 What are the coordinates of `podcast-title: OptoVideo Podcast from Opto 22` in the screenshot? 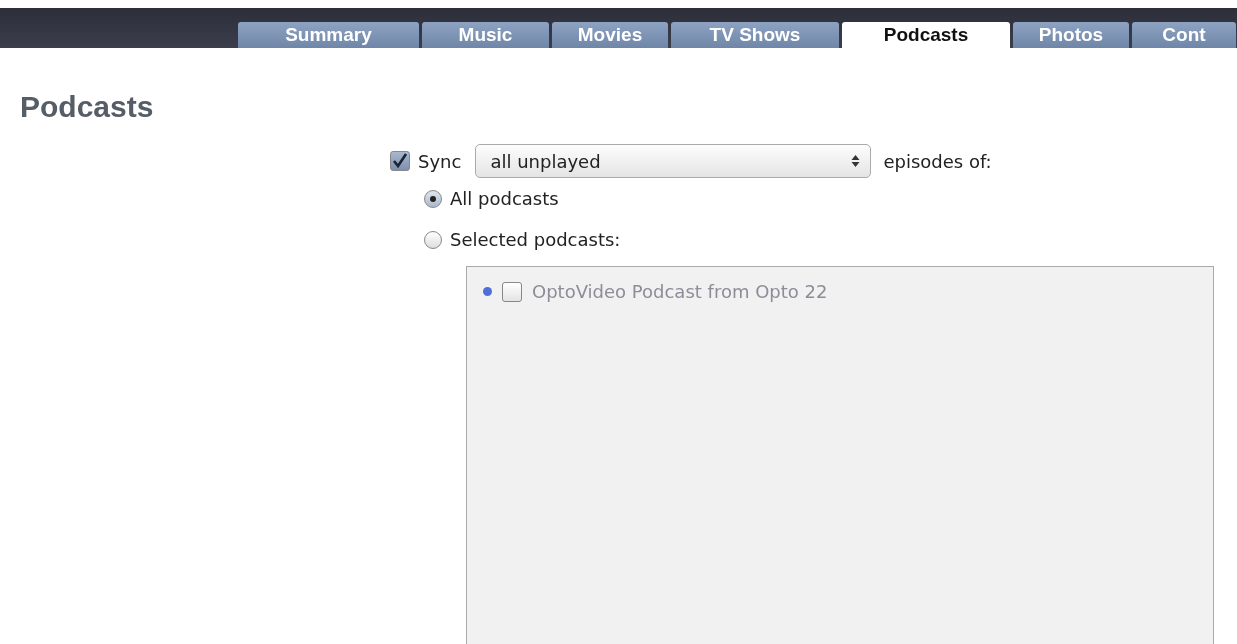 It's located at (680, 291).